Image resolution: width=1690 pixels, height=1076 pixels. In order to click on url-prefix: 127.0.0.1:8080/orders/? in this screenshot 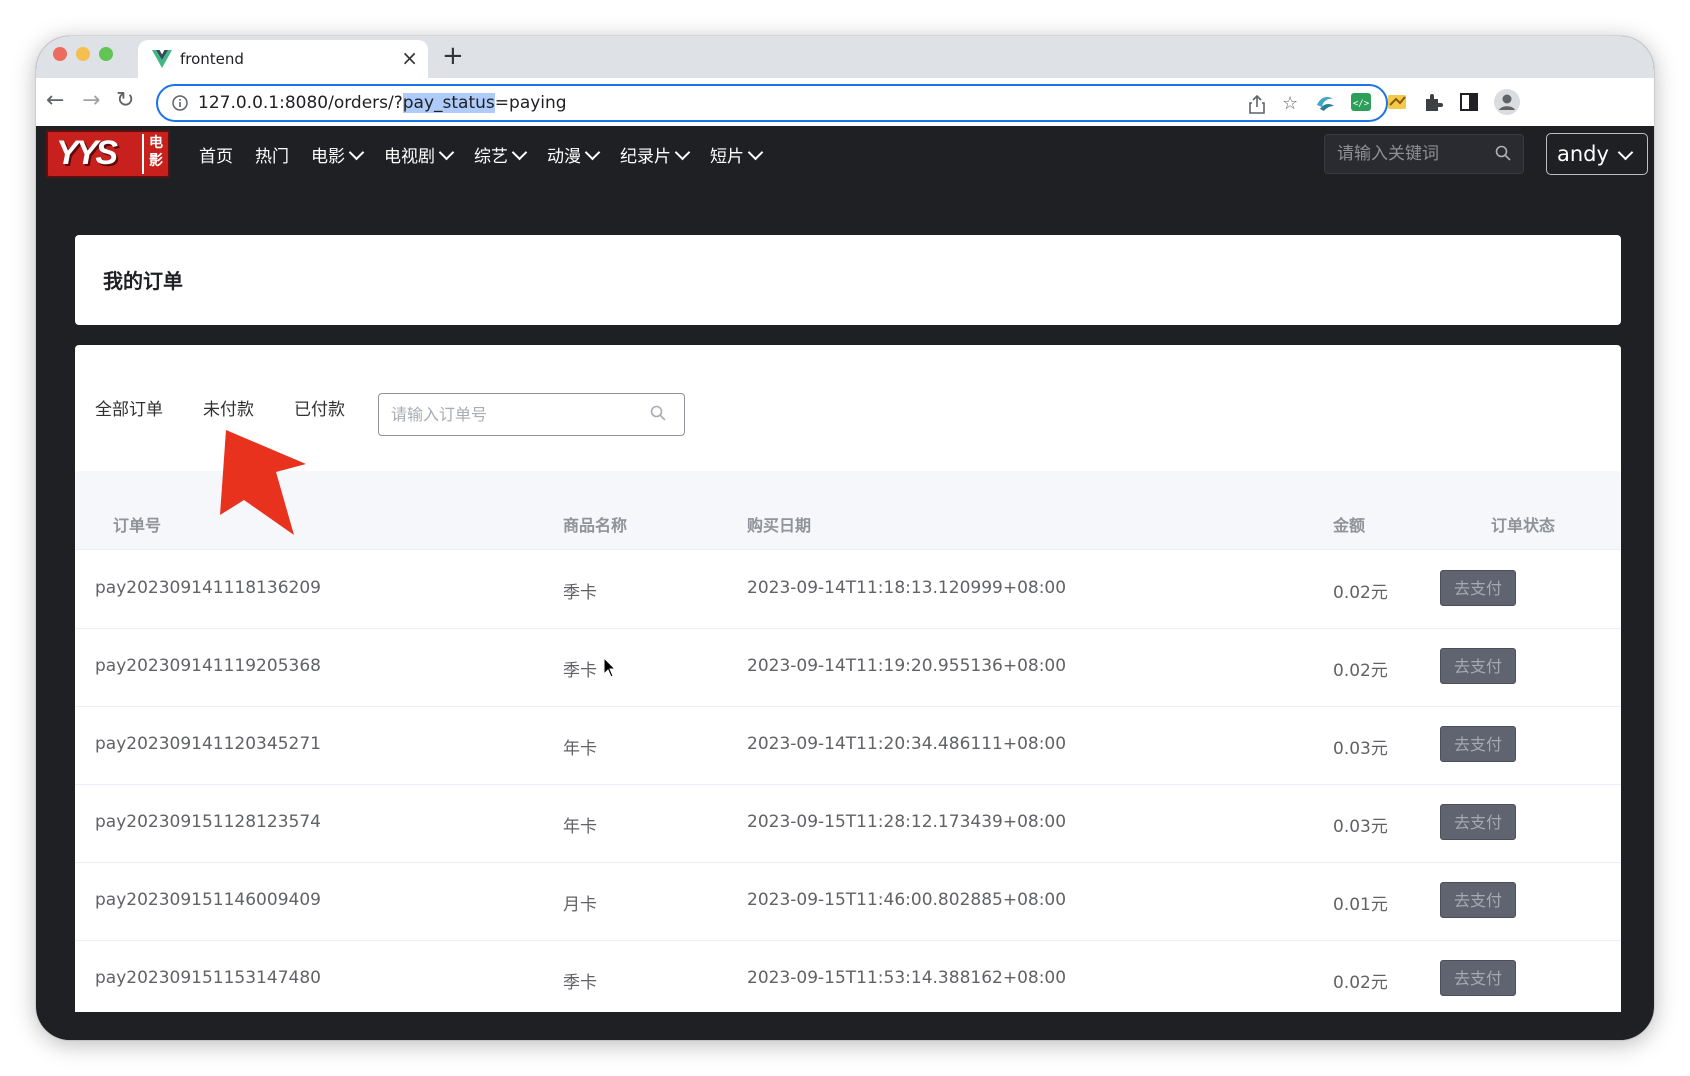, I will do `click(300, 103)`.